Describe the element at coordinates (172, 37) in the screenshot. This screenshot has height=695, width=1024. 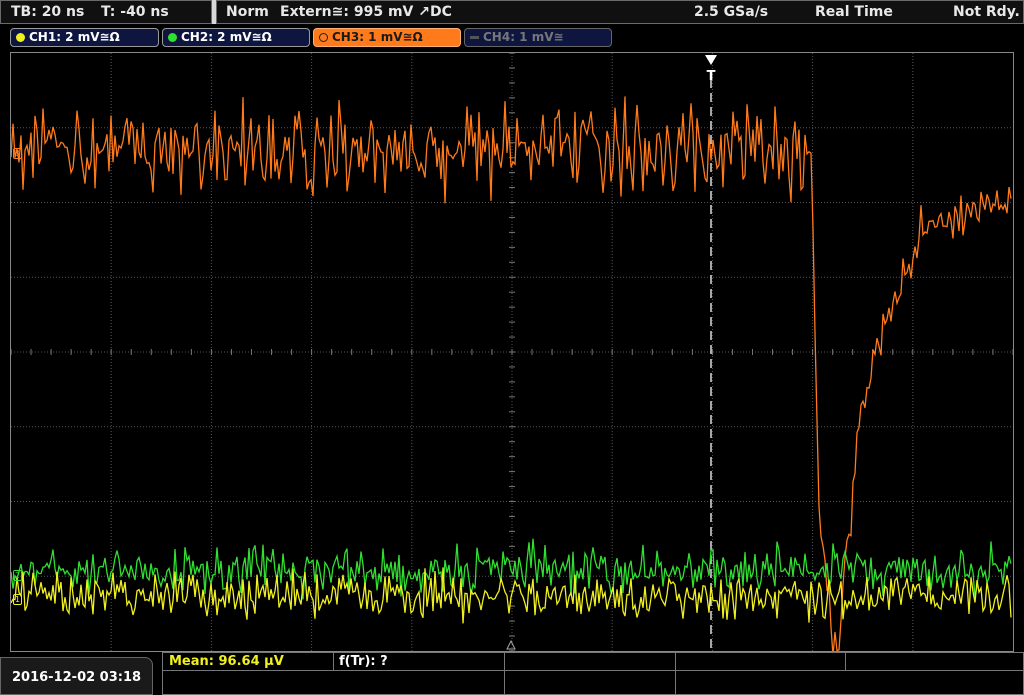
I see `channel-2-indicator-icon` at that location.